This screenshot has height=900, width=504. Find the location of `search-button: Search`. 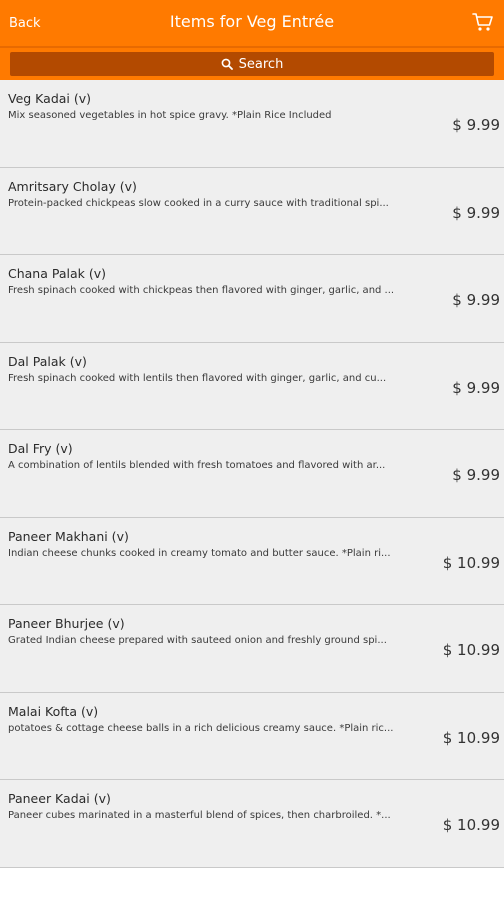

search-button: Search is located at coordinates (252, 64).